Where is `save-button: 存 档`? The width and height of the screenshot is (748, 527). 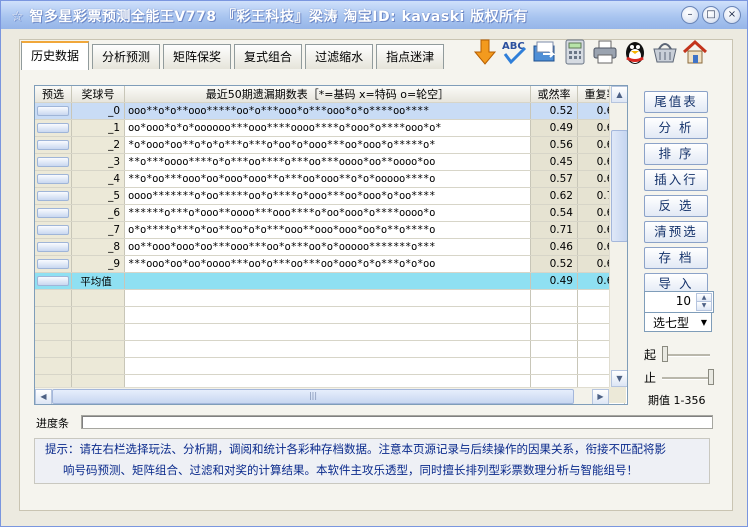 save-button: 存 档 is located at coordinates (676, 258).